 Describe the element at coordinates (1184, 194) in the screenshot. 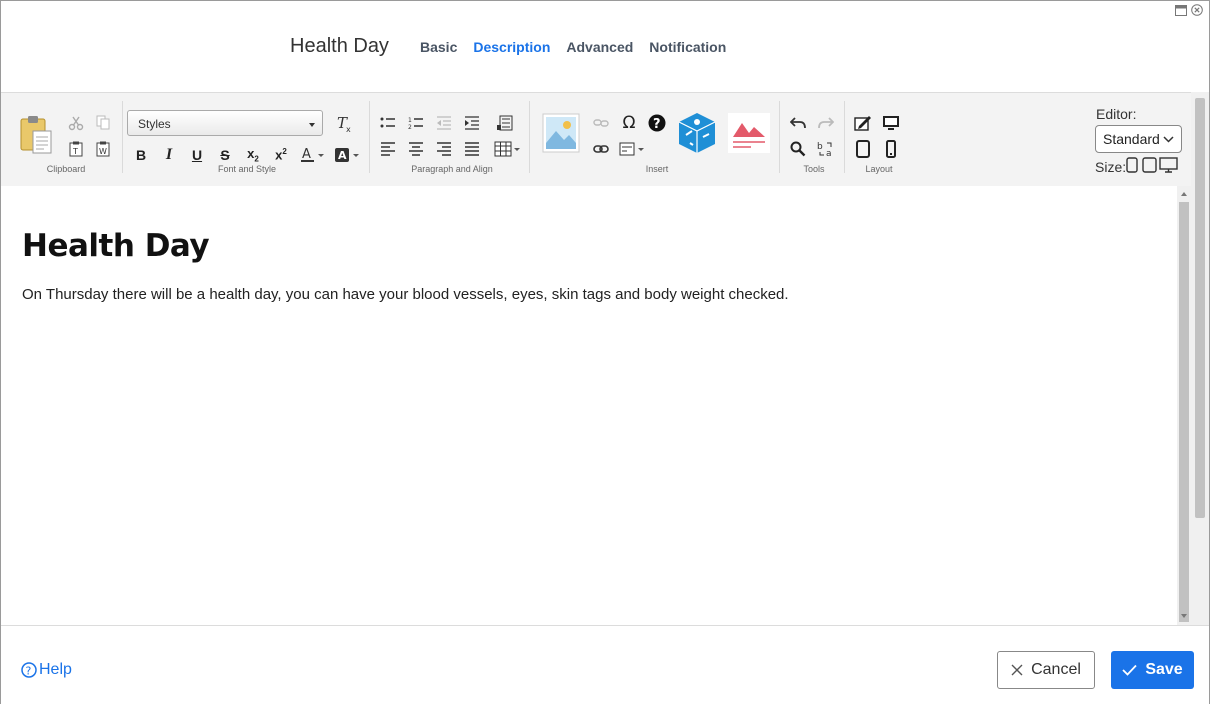

I see `scroll-up-icon` at that location.